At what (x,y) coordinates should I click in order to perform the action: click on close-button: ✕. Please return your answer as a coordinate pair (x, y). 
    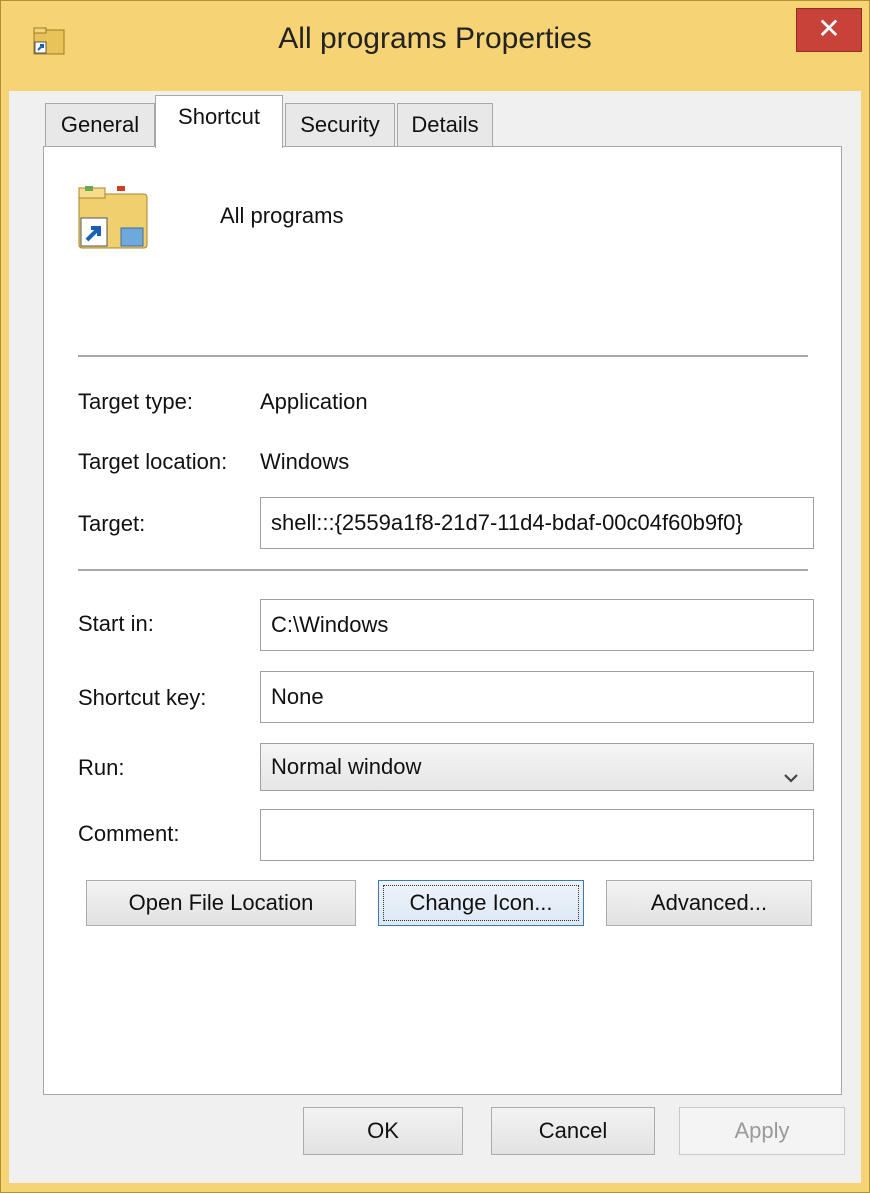
    Looking at the image, I should click on (829, 30).